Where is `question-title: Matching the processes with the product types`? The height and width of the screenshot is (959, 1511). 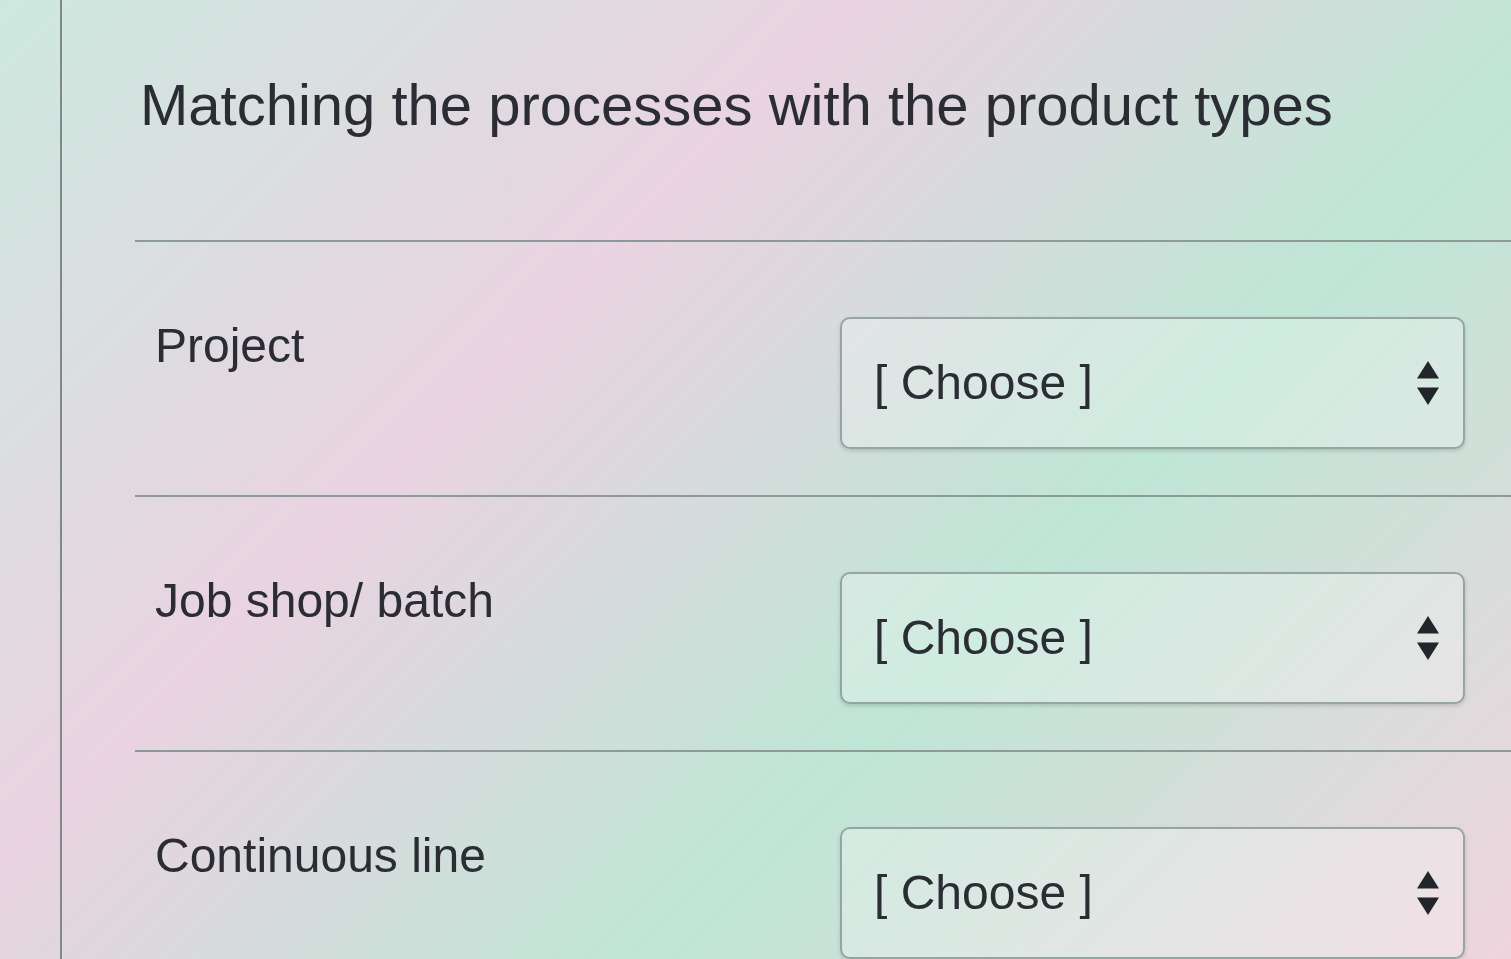 question-title: Matching the processes with the product types is located at coordinates (736, 105).